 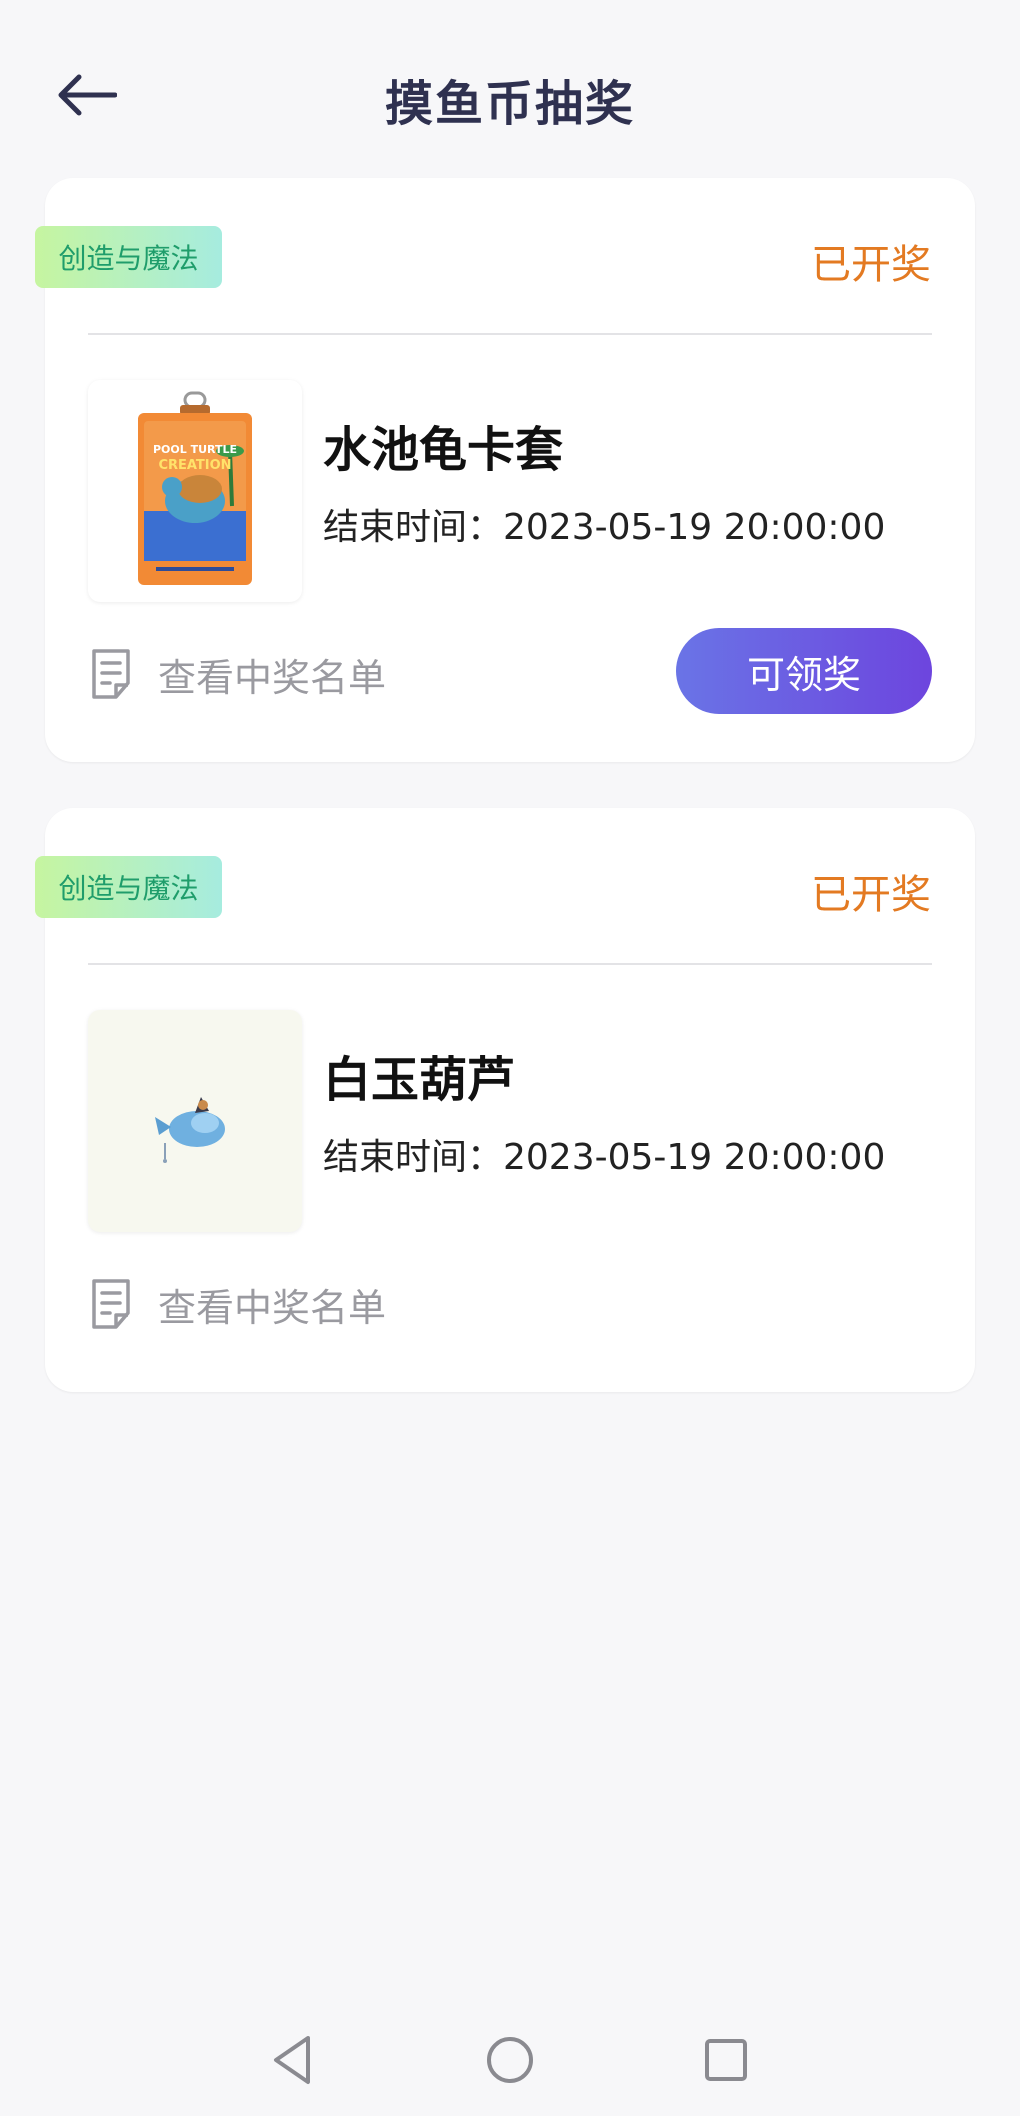 I want to click on triangle-back-icon, so click(x=292, y=2060).